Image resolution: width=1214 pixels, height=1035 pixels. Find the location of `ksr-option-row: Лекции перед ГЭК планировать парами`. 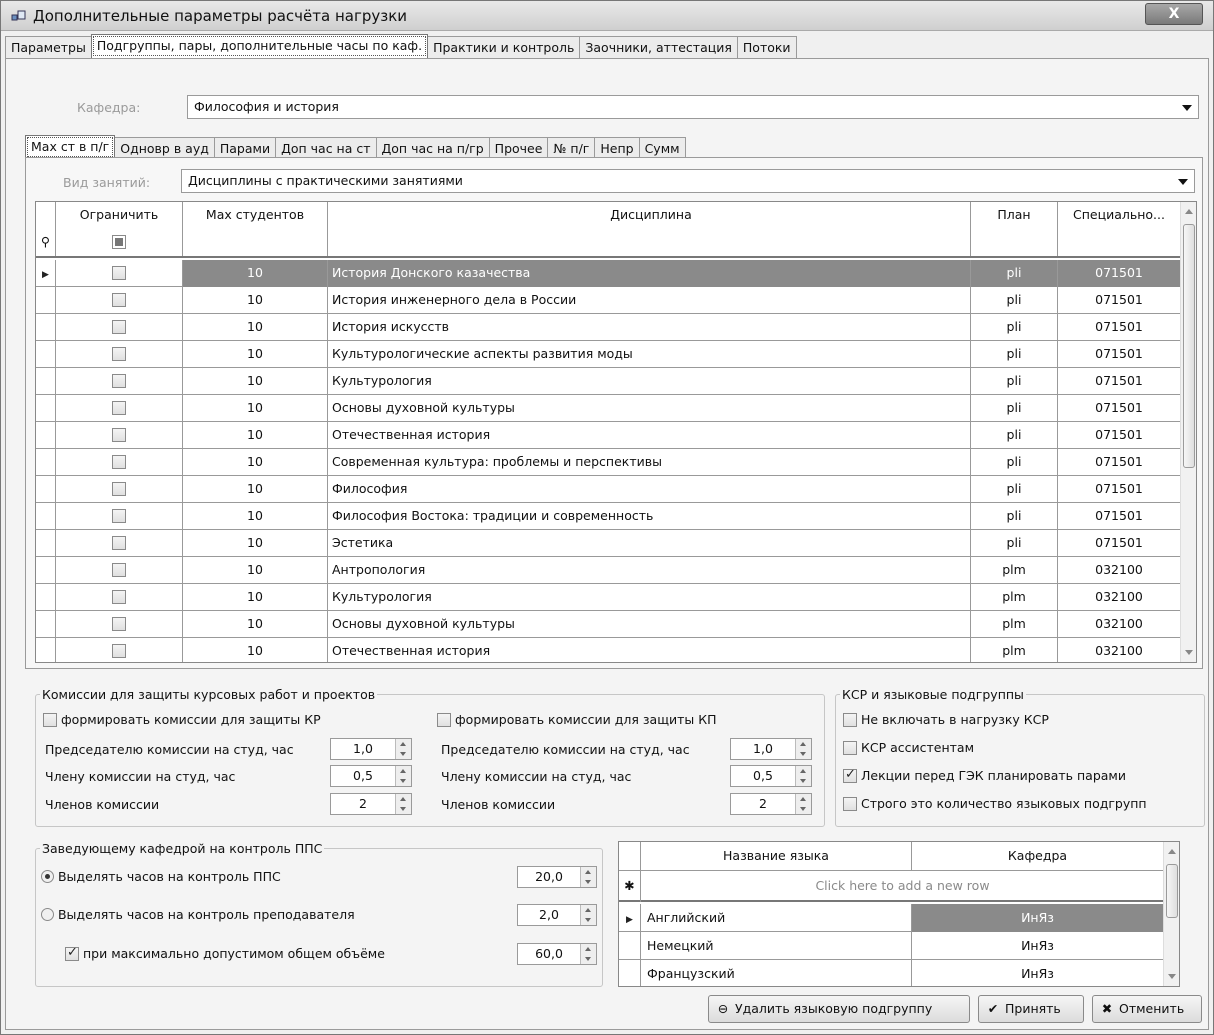

ksr-option-row: Лекции перед ГЭК планировать парами is located at coordinates (984, 775).